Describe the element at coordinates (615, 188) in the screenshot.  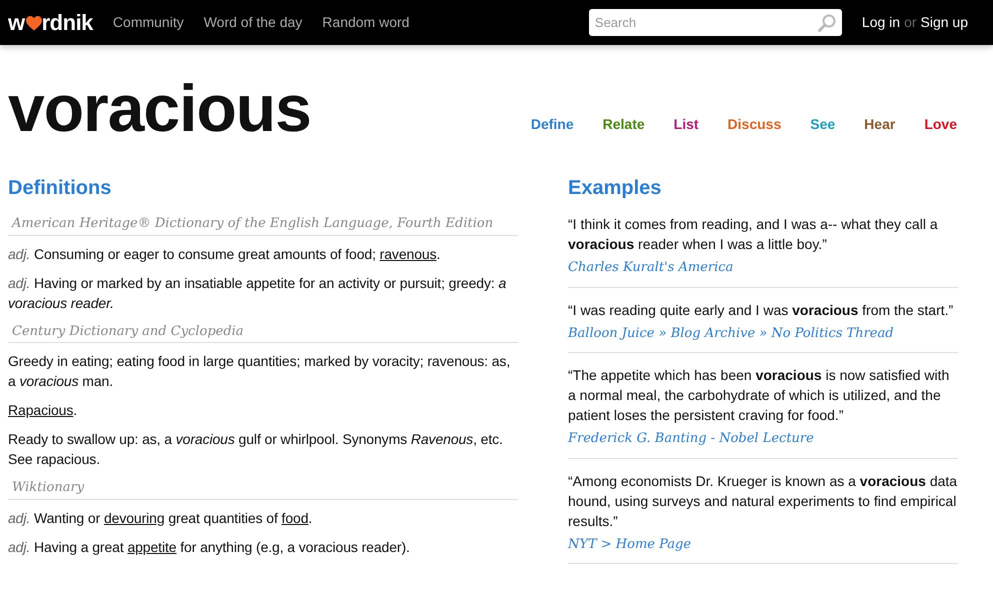
I see `section-heading: Examples` at that location.